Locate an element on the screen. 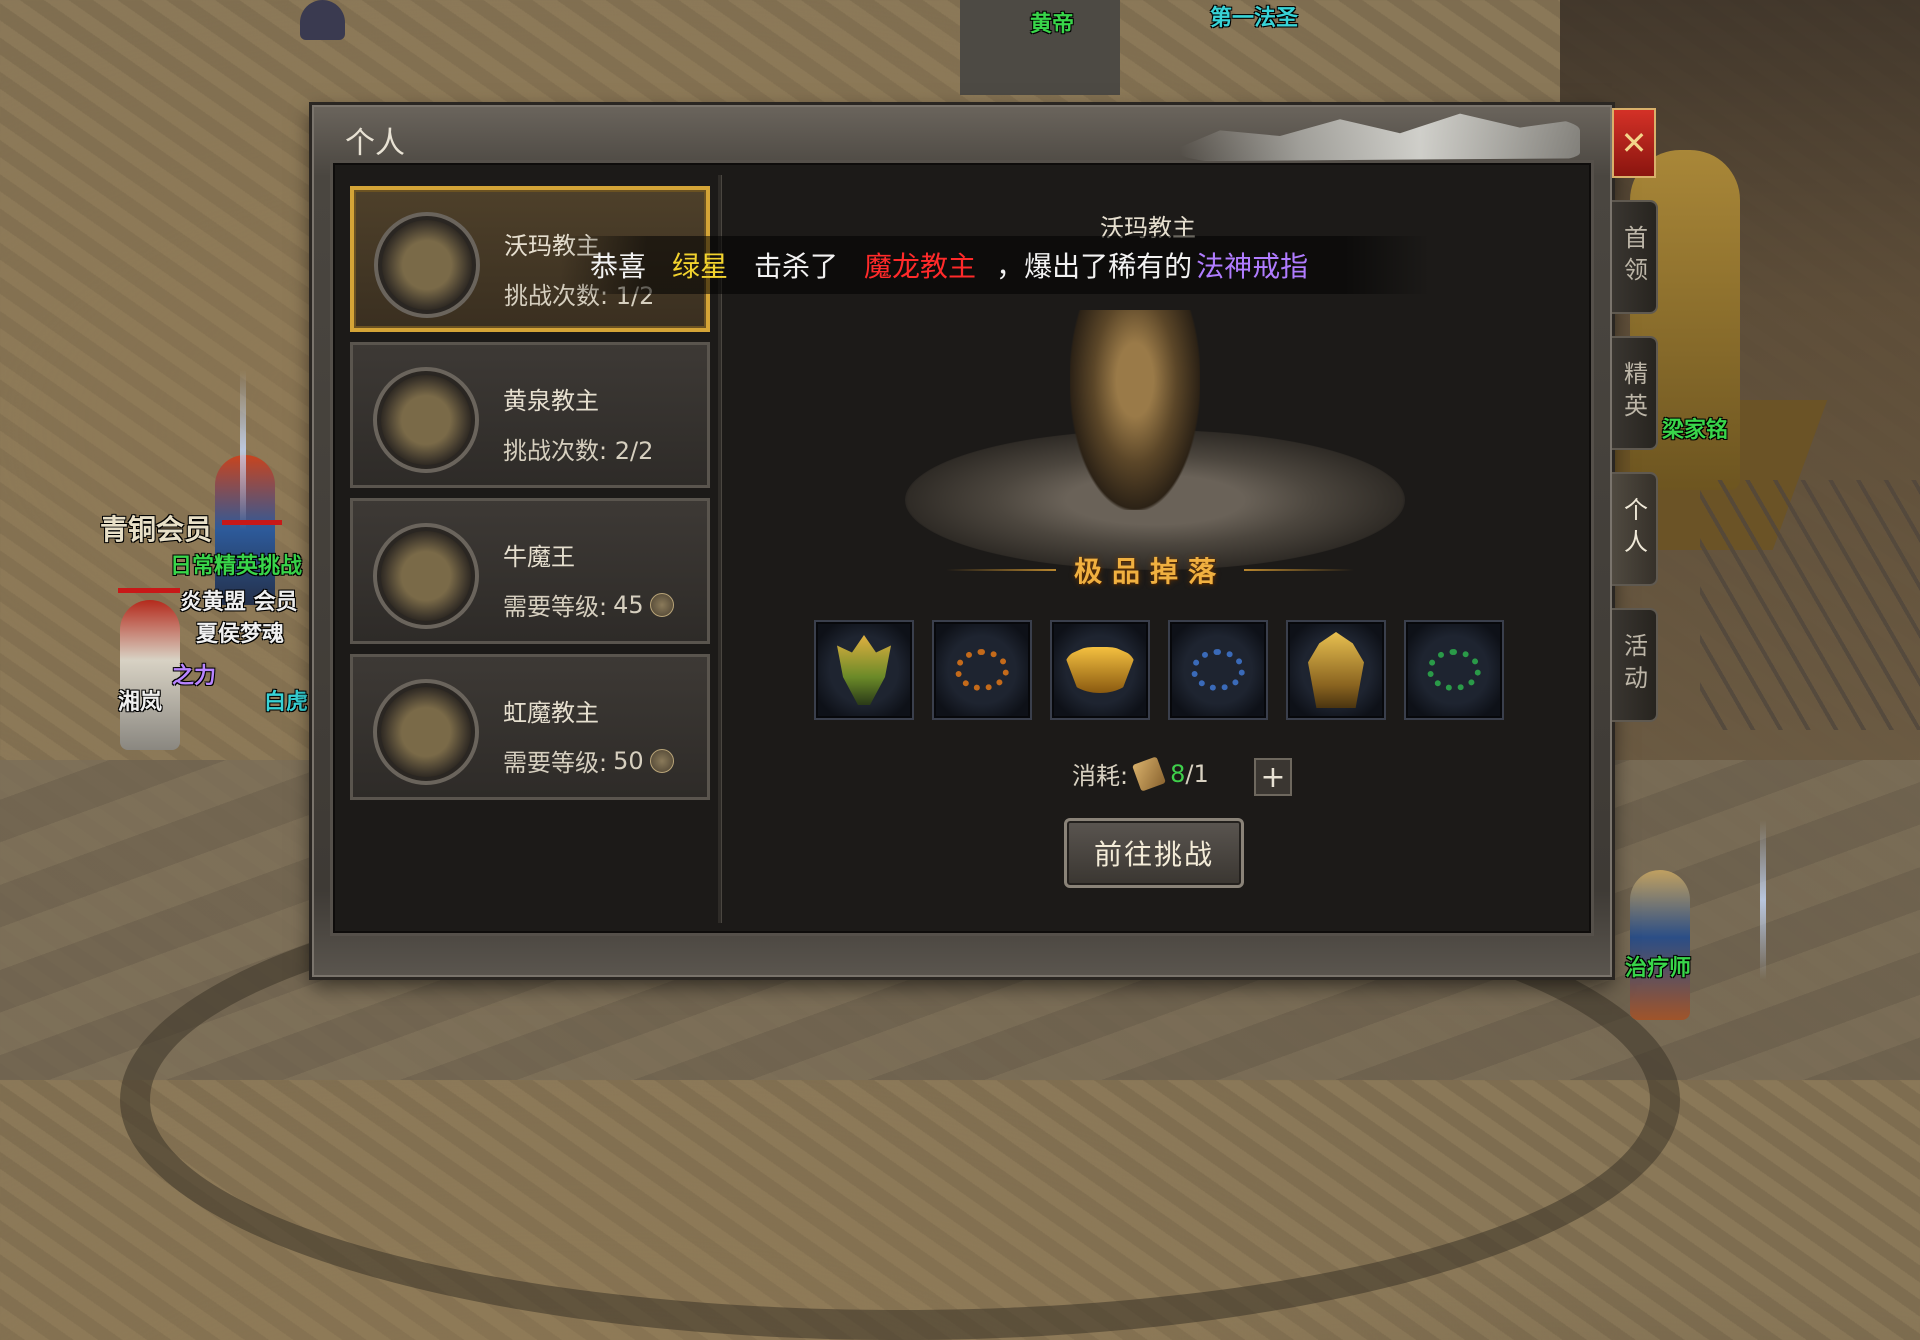  woma-portrait-icon is located at coordinates (427, 265).